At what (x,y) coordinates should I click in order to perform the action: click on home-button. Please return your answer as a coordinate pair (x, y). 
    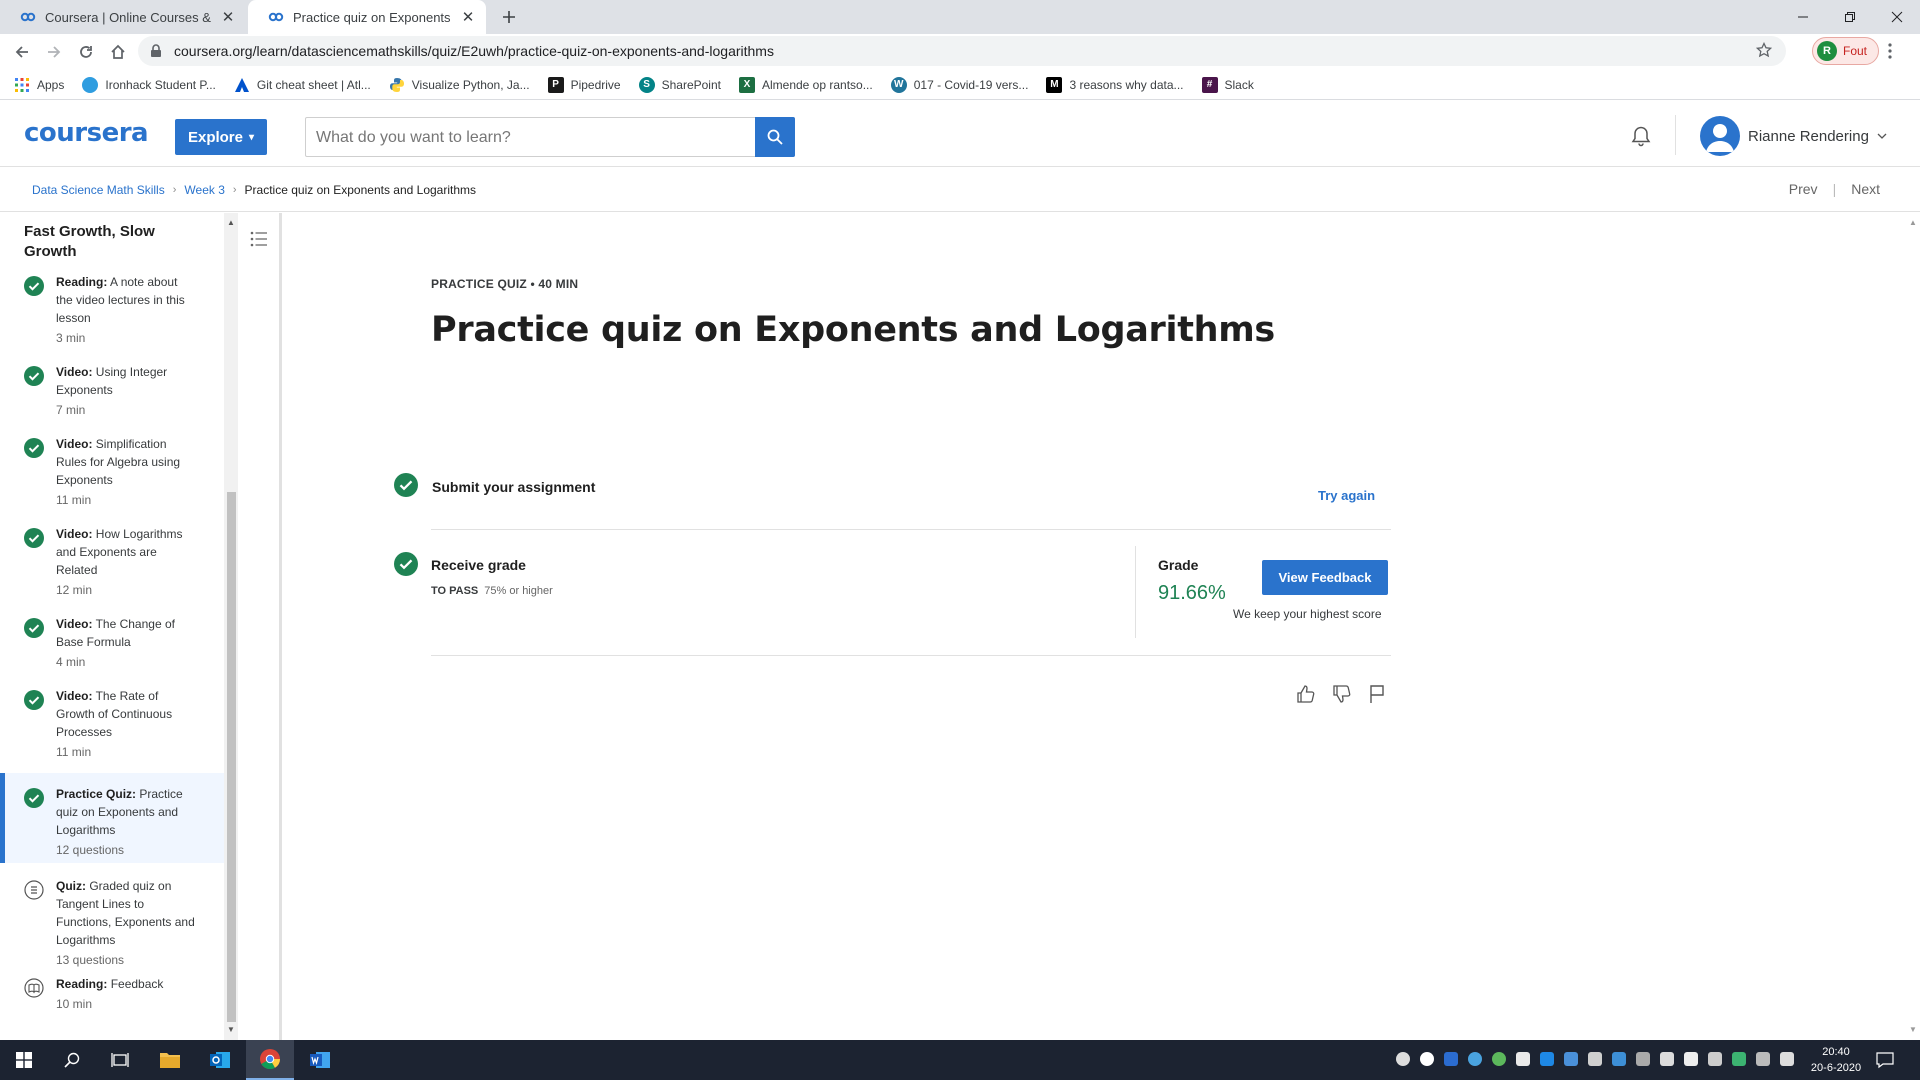
    Looking at the image, I should click on (118, 52).